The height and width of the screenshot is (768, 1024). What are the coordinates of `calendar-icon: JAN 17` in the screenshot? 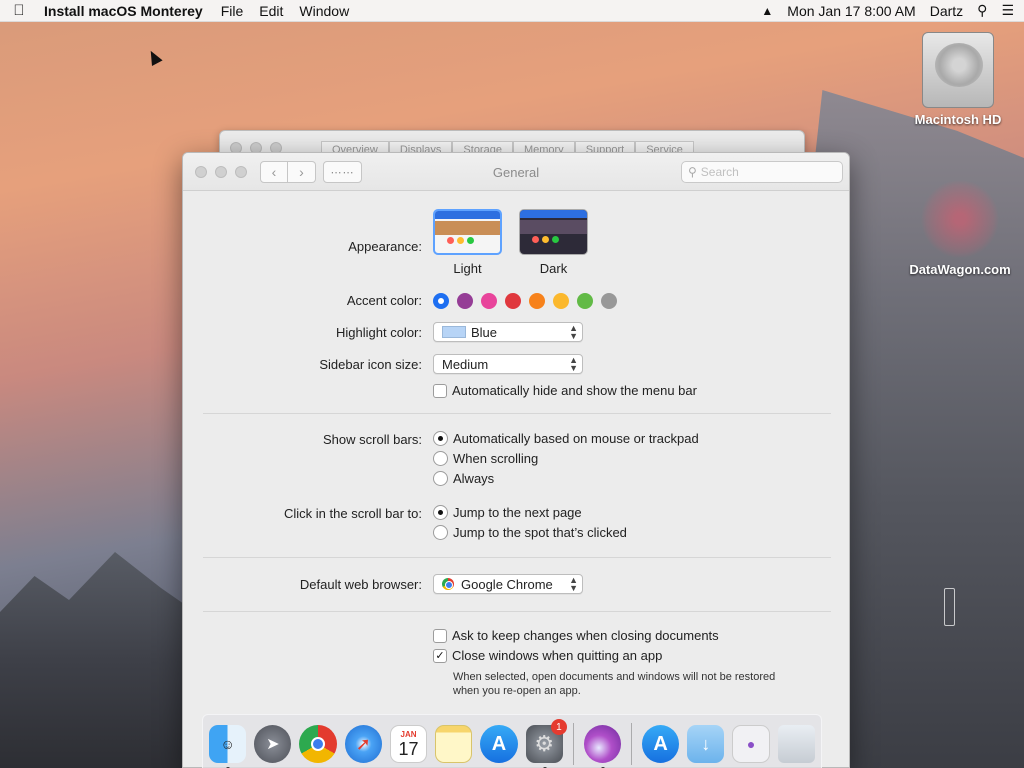 It's located at (408, 744).